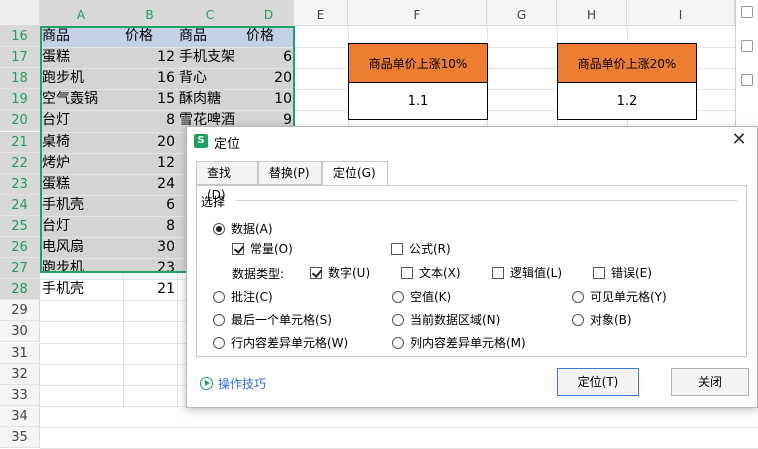 The width and height of the screenshot is (758, 449). Describe the element at coordinates (622, 272) in the screenshot. I see `checkbox-errors: 错误(E)` at that location.